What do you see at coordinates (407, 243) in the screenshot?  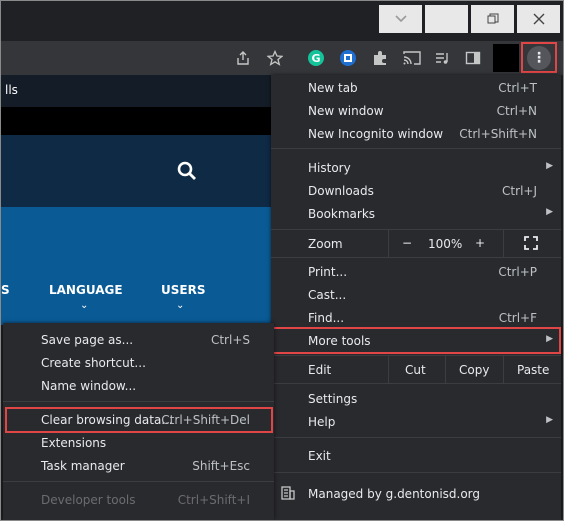 I see `zoom-out-button: −` at bounding box center [407, 243].